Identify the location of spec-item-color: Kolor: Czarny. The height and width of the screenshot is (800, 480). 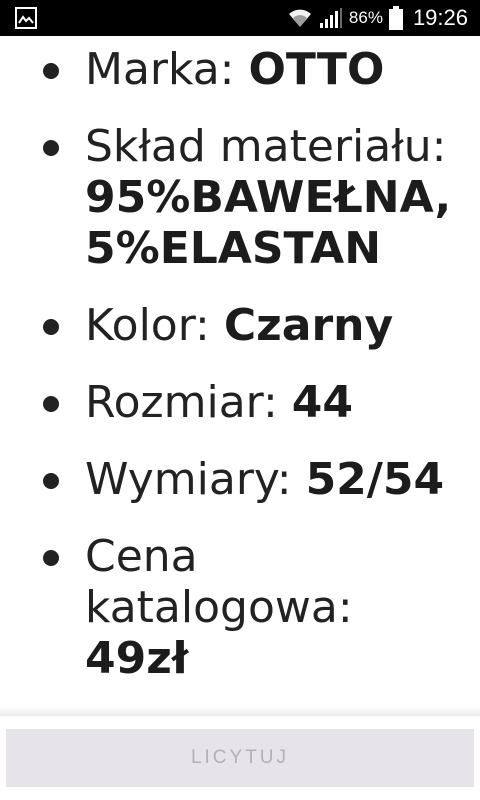
(240, 325).